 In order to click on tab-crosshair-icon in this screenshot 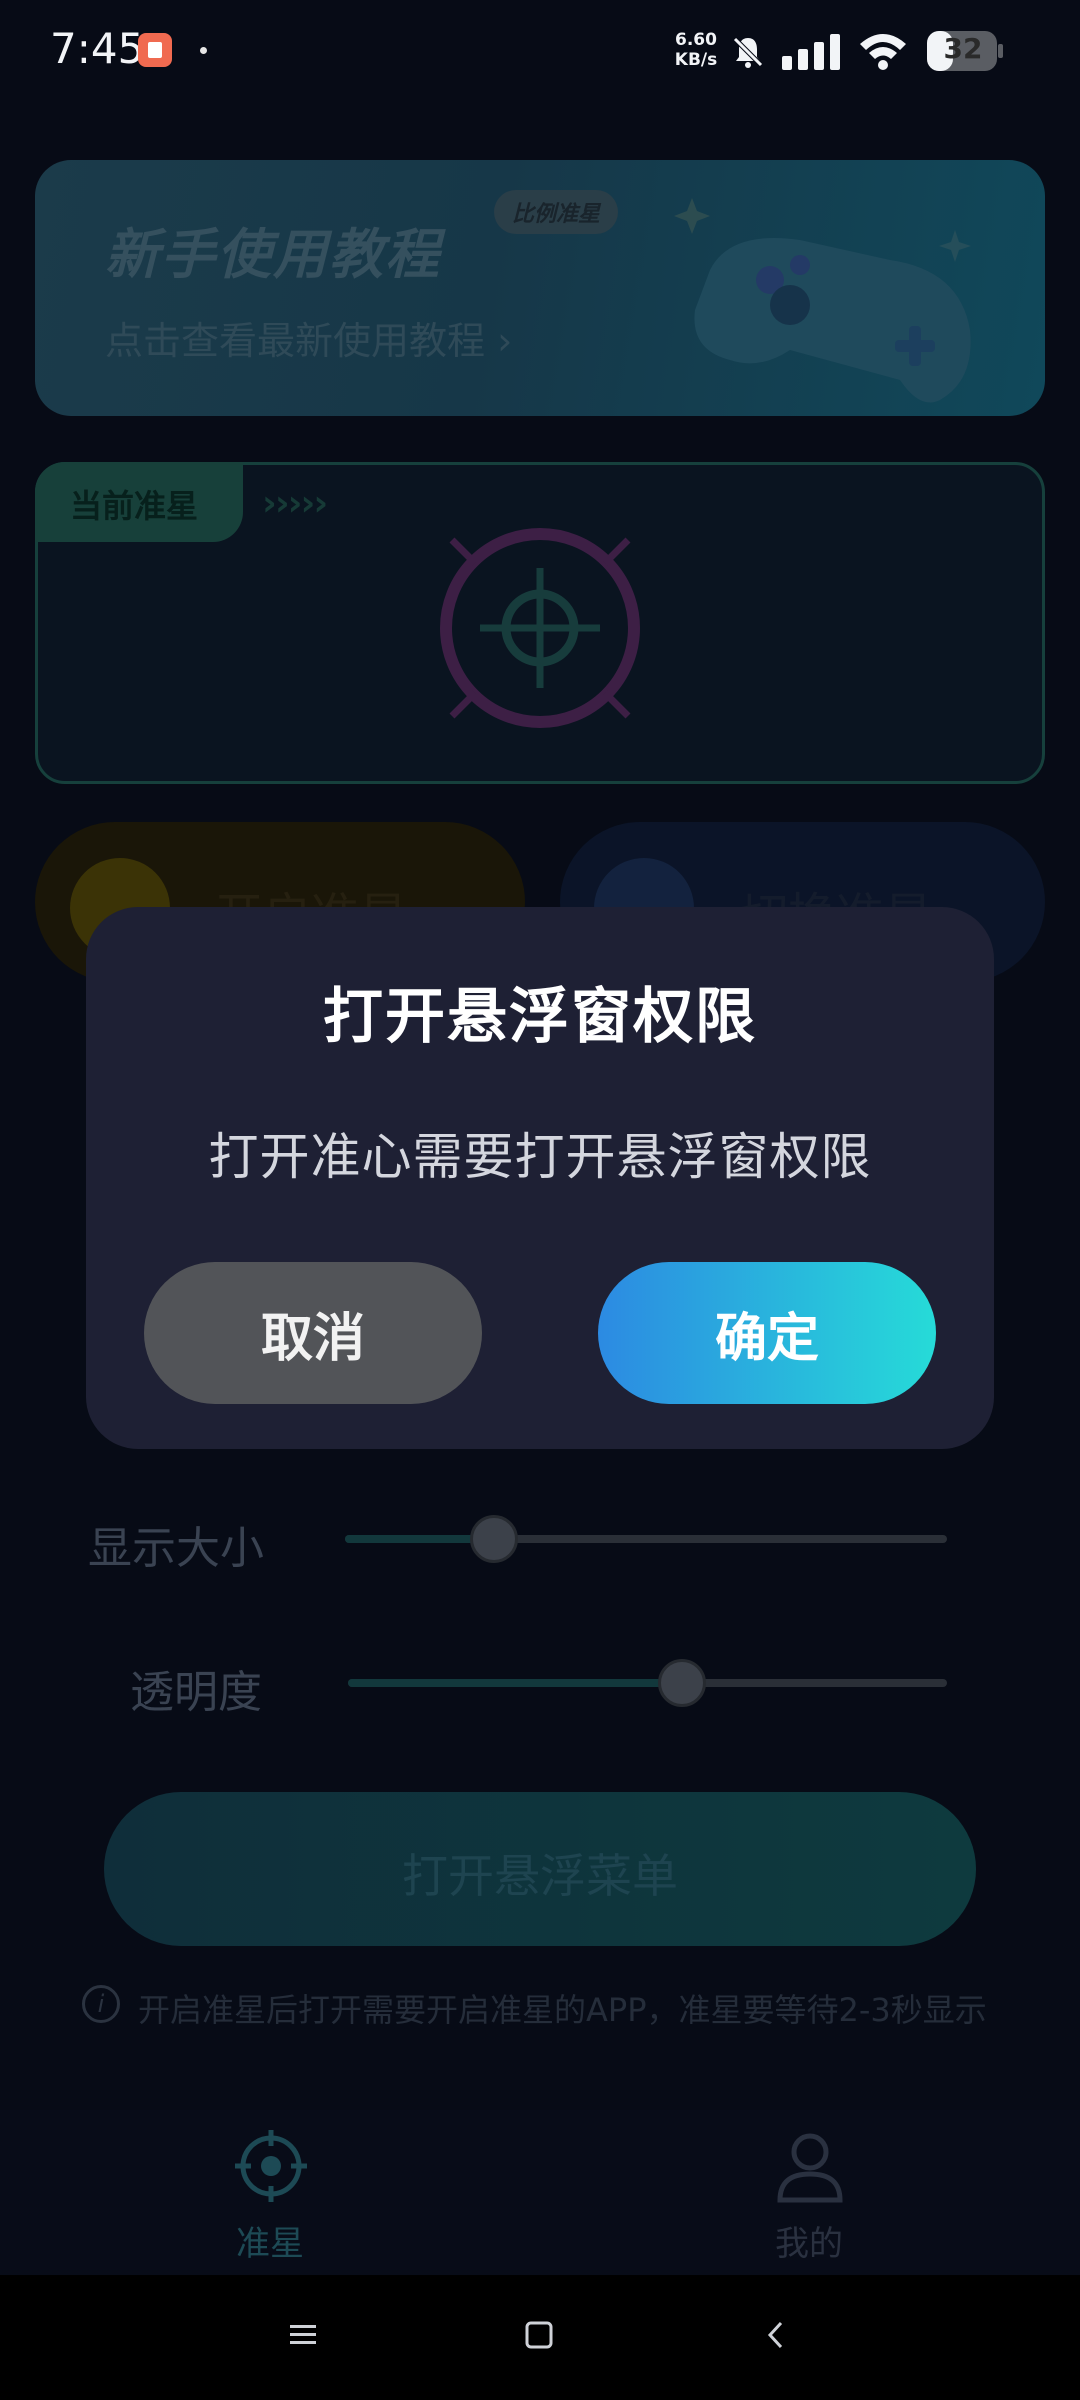, I will do `click(271, 2166)`.